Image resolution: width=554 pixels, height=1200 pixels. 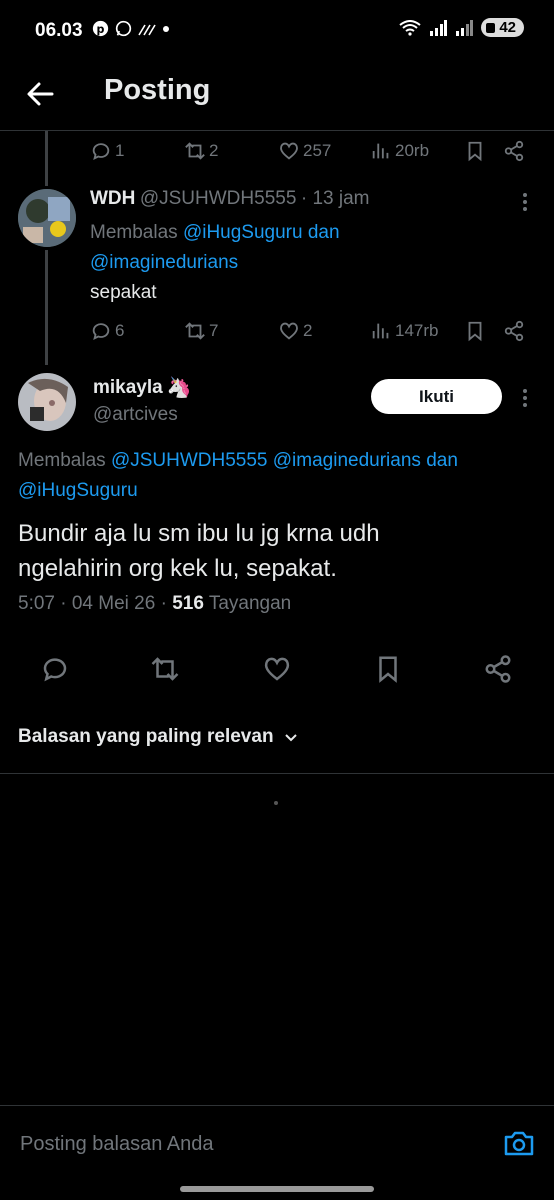 I want to click on status-notification-icons: p, so click(x=131, y=28).